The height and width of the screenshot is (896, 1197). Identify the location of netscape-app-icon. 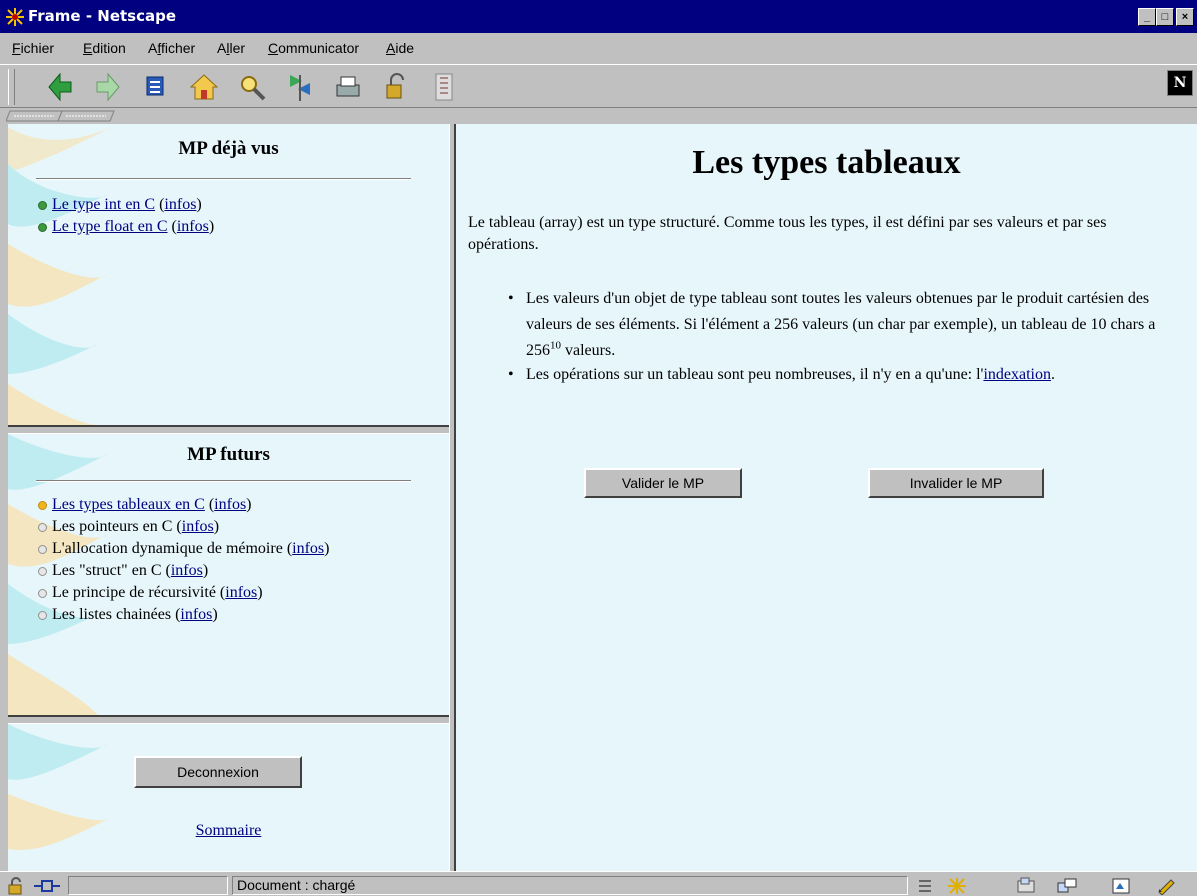
(15, 17).